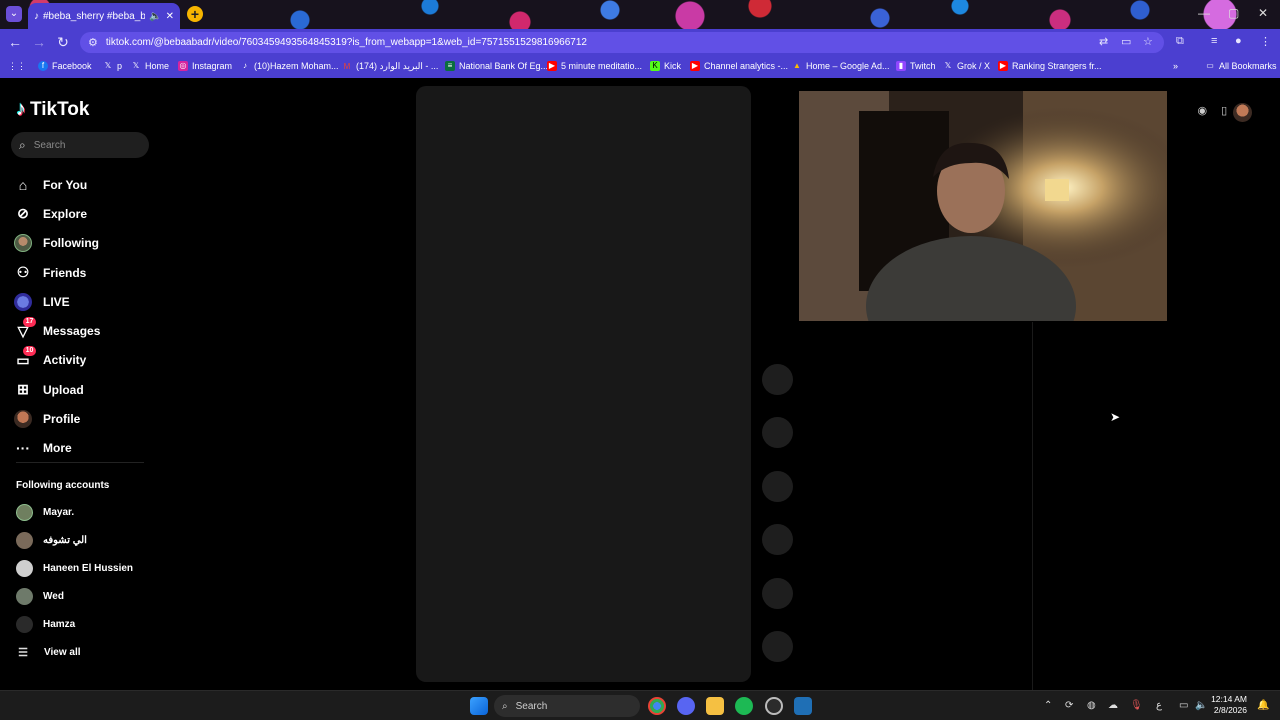 This screenshot has height=720, width=1280. Describe the element at coordinates (1091, 705) in the screenshot. I see `discord-tray-icon: ◍` at that location.